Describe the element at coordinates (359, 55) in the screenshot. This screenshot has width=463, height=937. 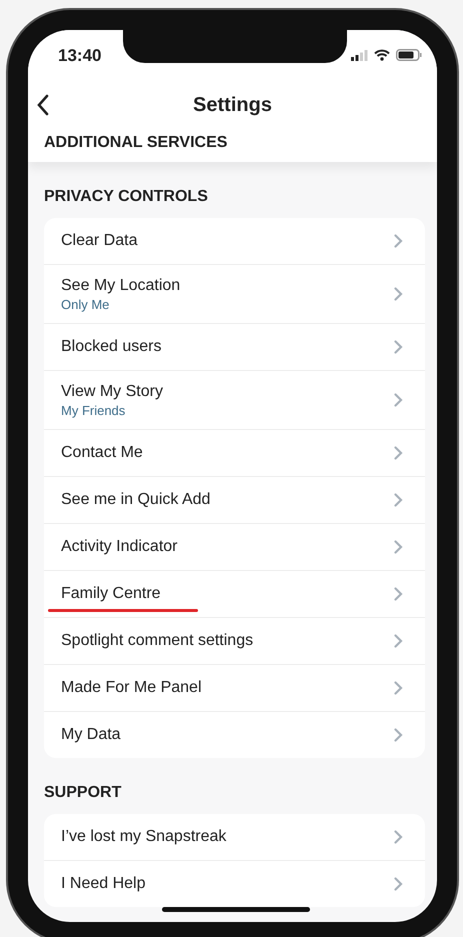
I see `signal-icon` at that location.